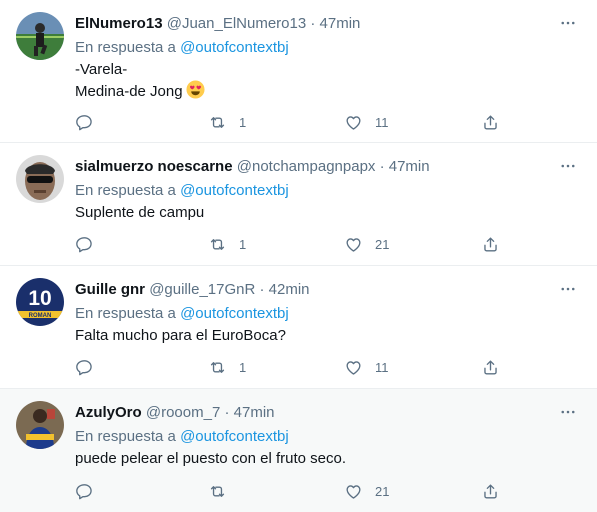 The height and width of the screenshot is (512, 597). Describe the element at coordinates (382, 122) in the screenshot. I see `like-count: 11` at that location.